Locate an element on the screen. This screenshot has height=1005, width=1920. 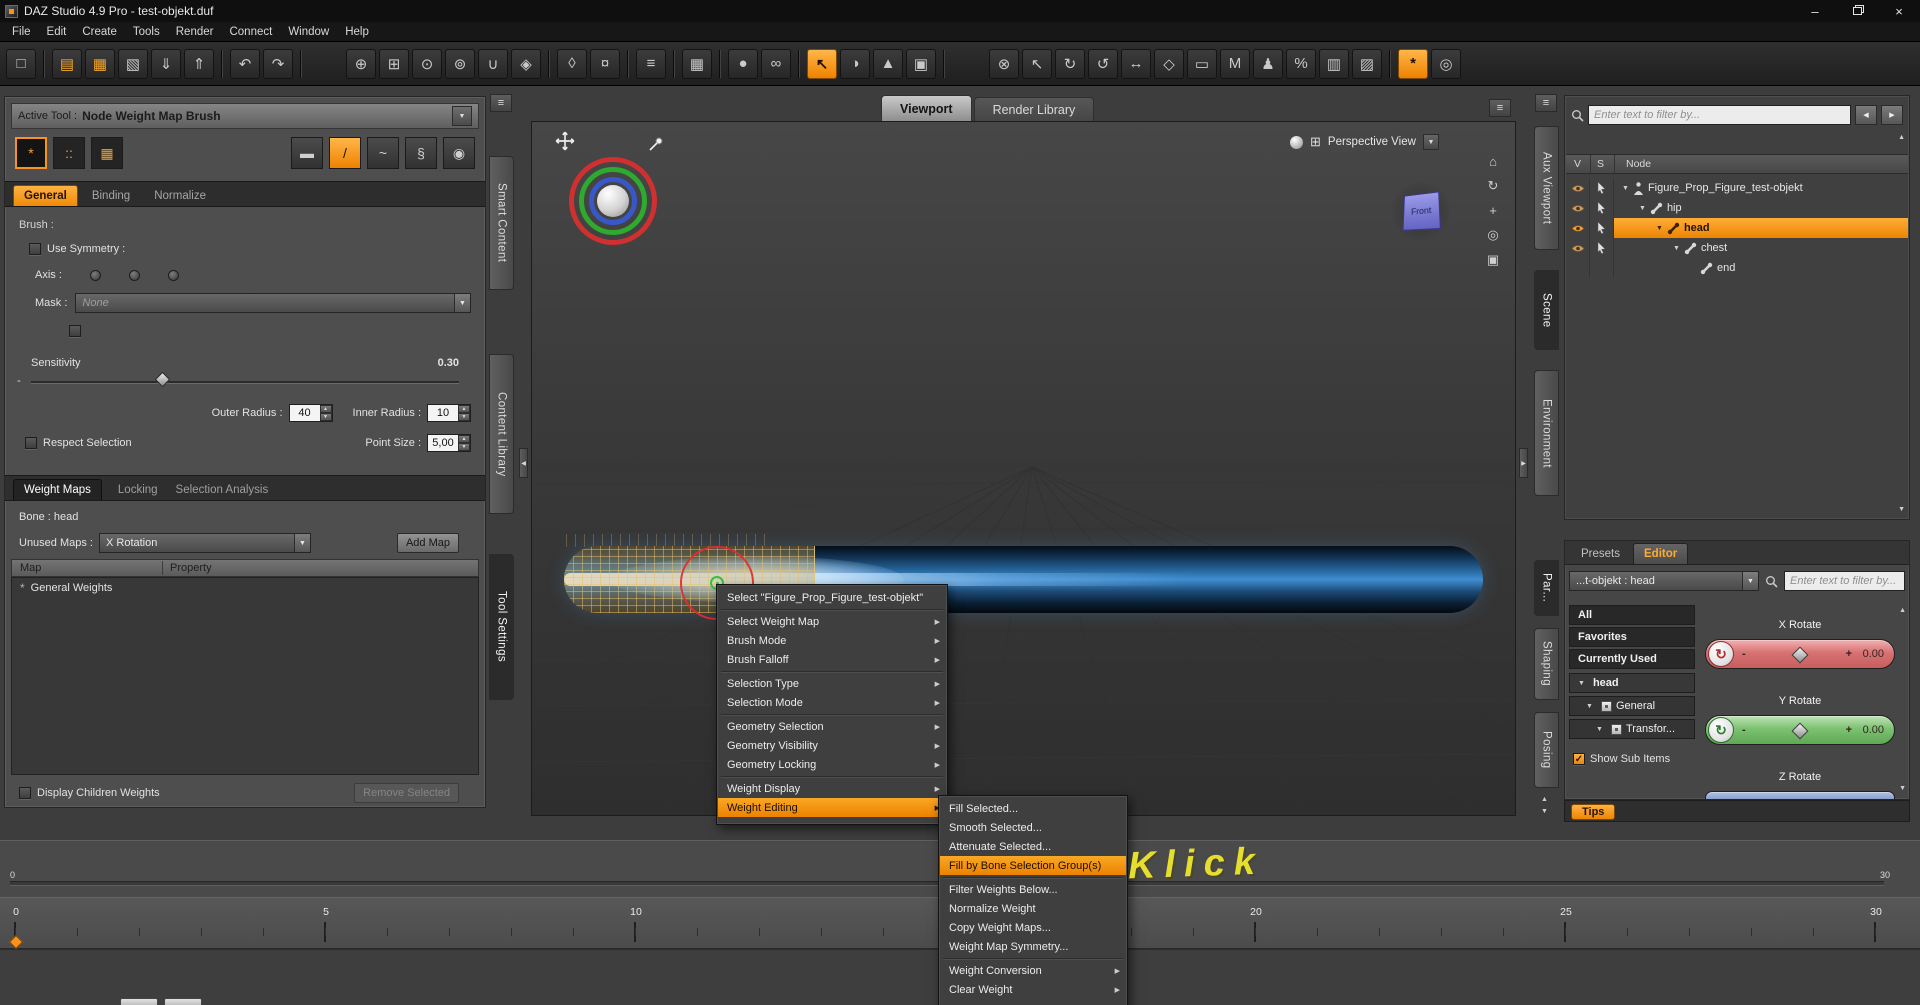
menubar-item: Render is located at coordinates (195, 32).